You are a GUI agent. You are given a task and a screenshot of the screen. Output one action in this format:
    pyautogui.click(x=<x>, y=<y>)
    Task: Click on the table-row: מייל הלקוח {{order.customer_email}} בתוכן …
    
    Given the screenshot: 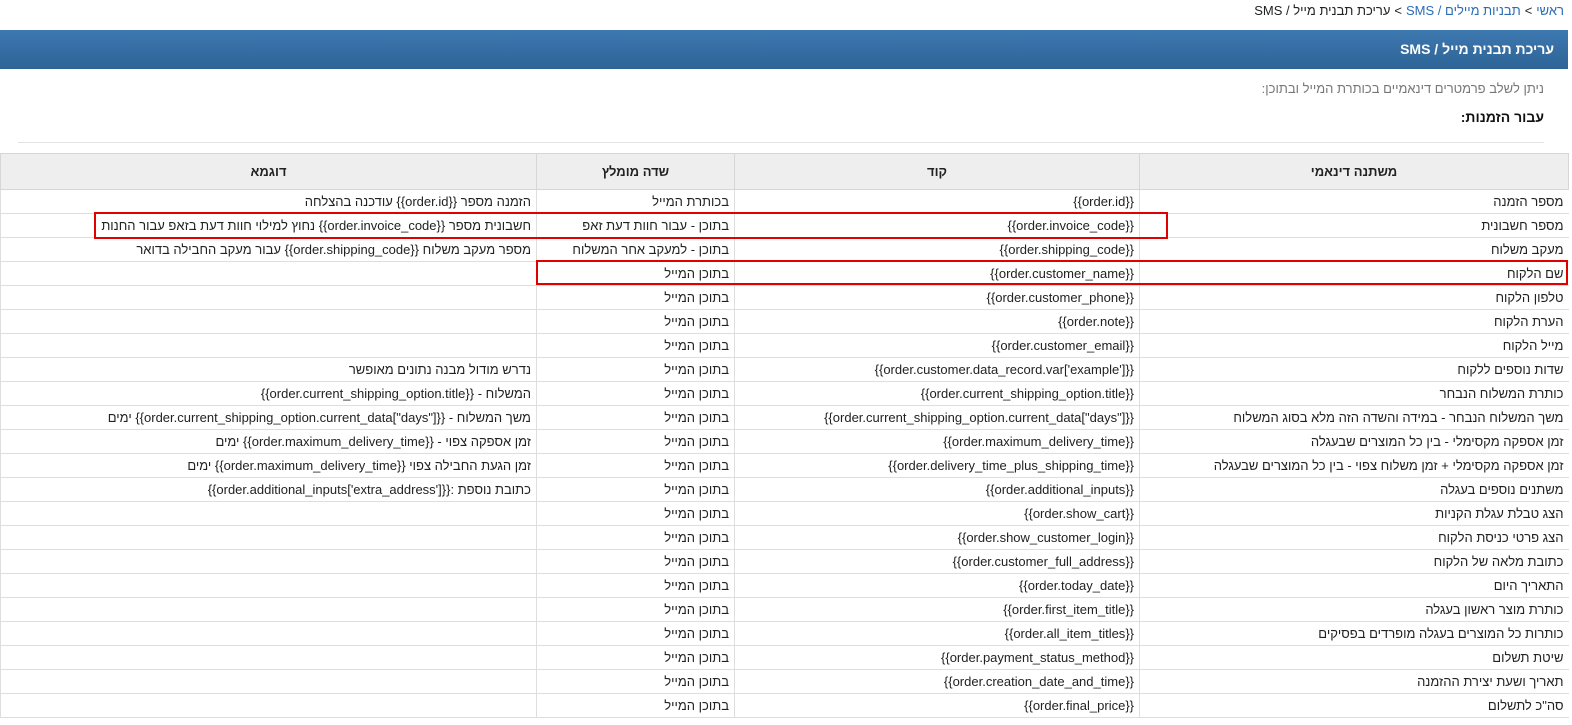 What is the action you would take?
    pyautogui.click(x=784, y=345)
    